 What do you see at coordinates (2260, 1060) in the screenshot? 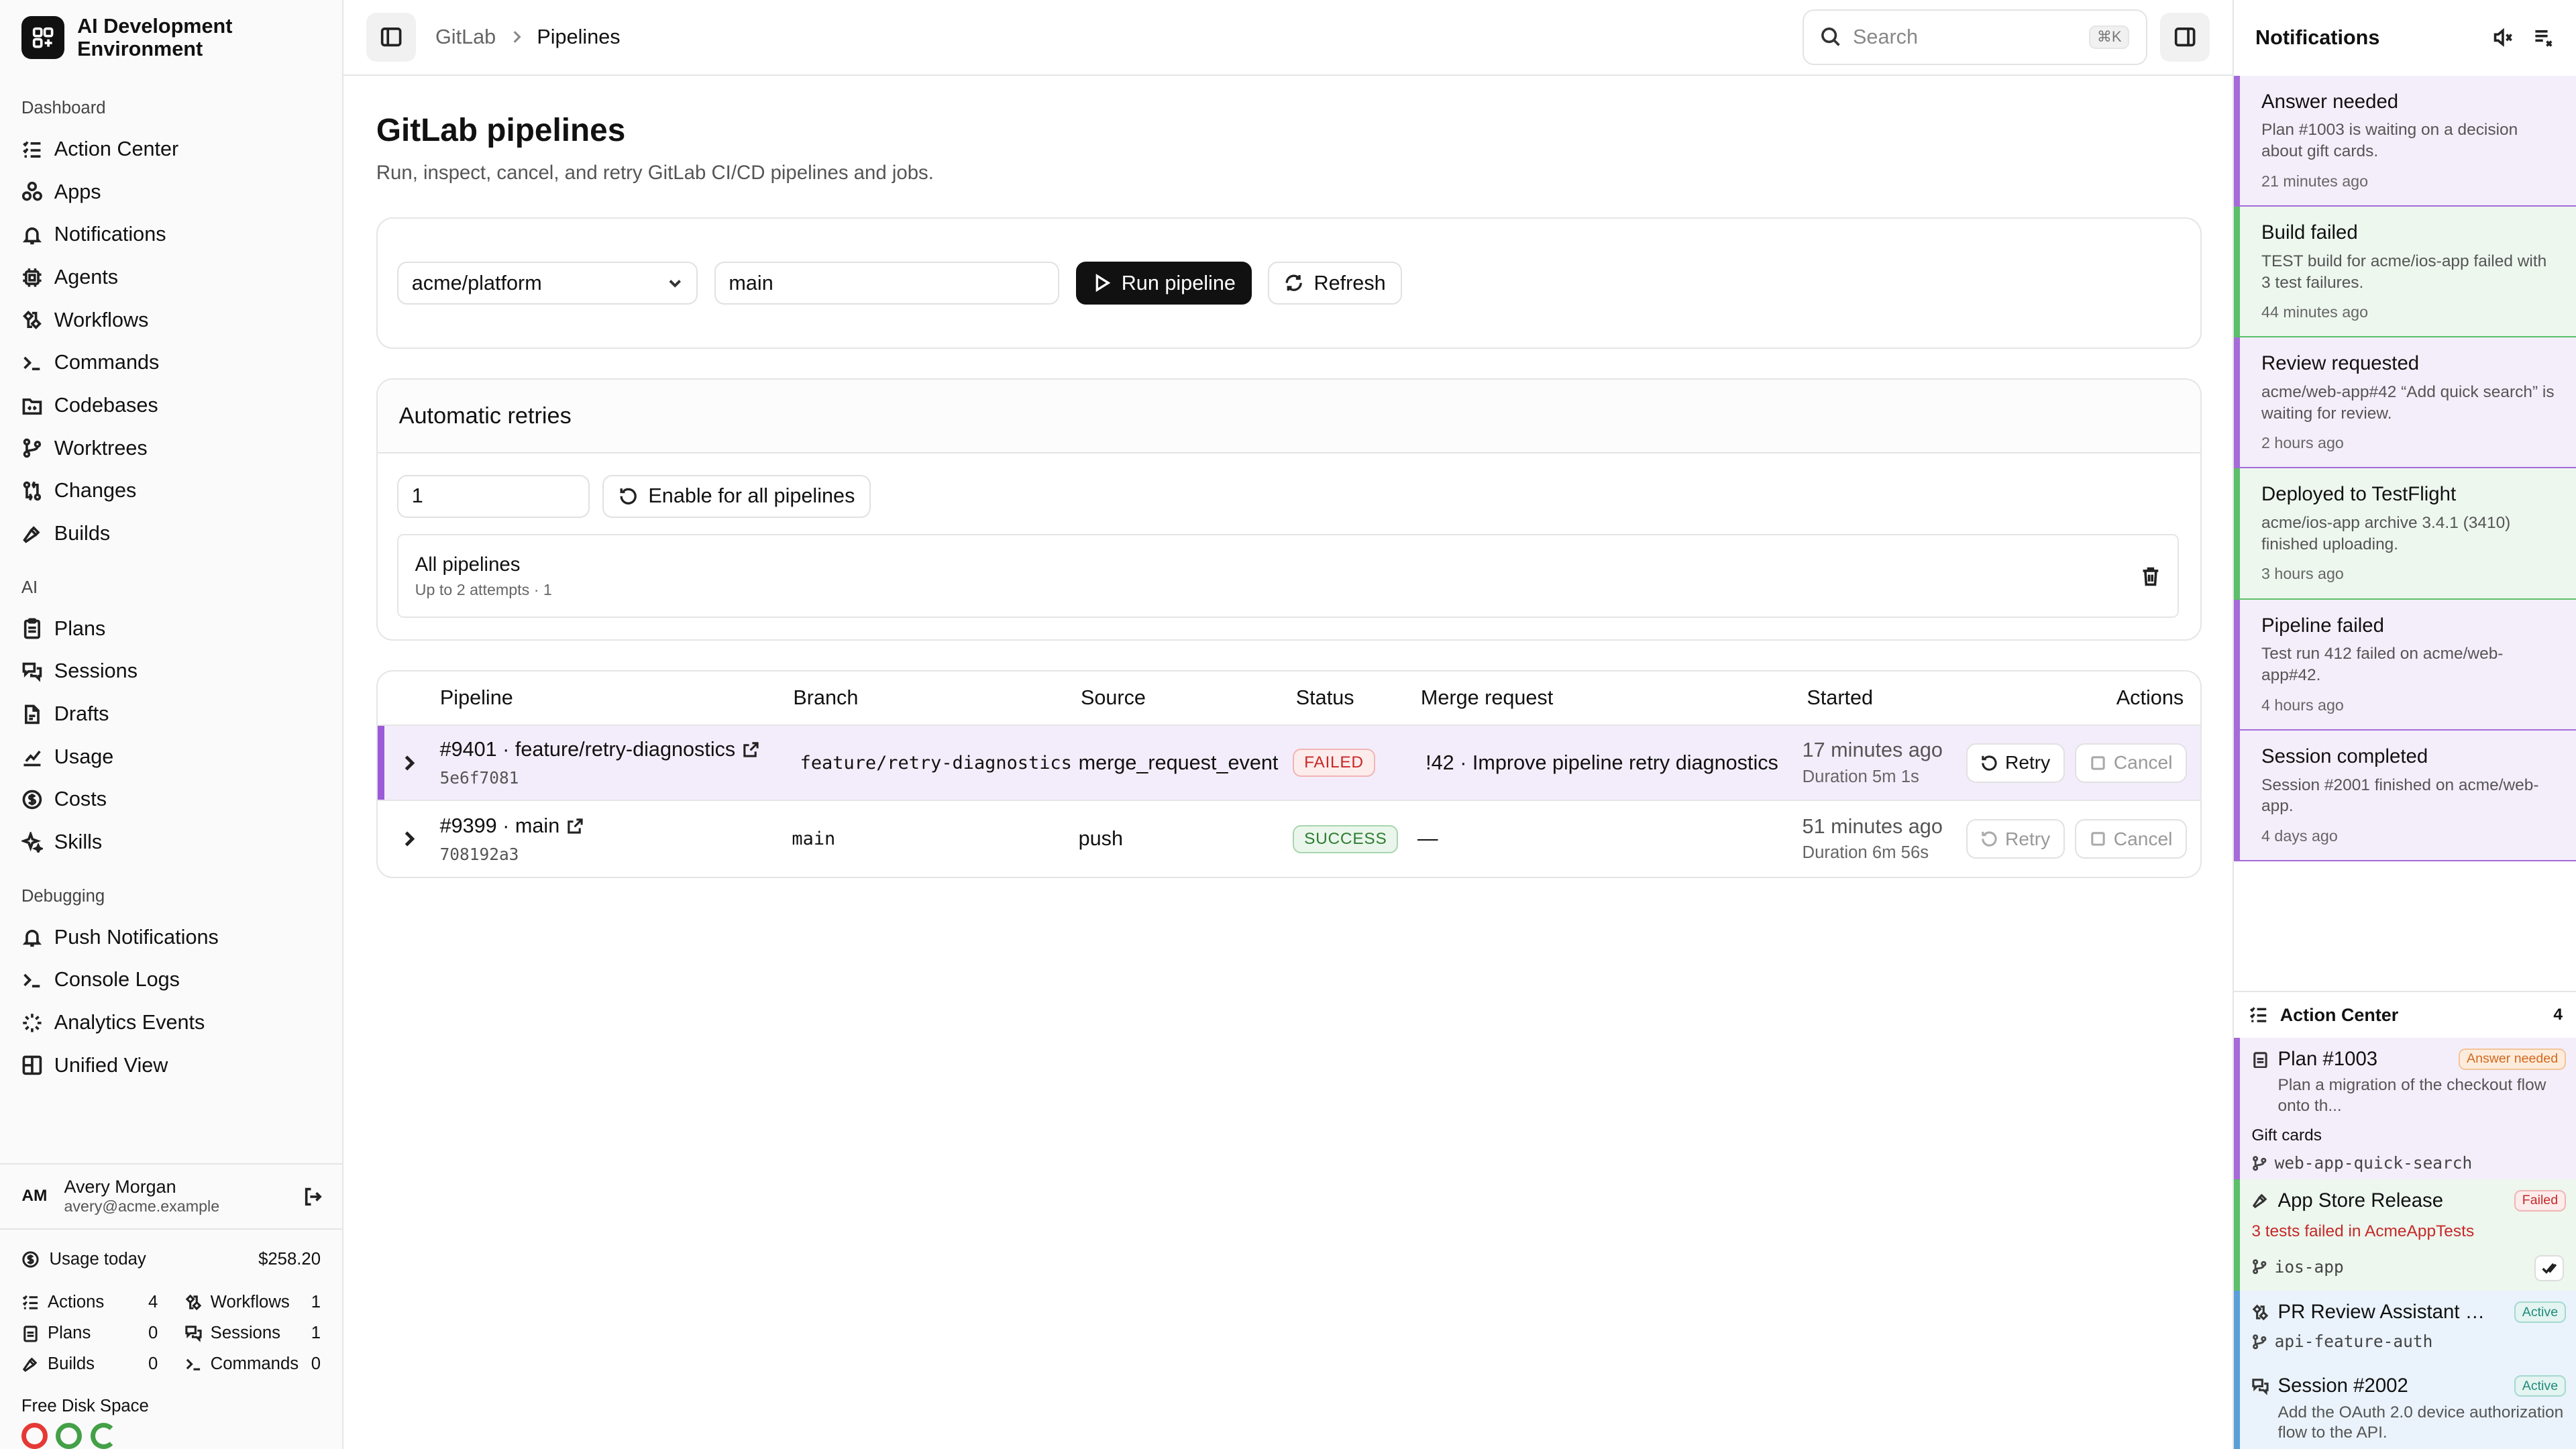
I see `clipboard-icon` at bounding box center [2260, 1060].